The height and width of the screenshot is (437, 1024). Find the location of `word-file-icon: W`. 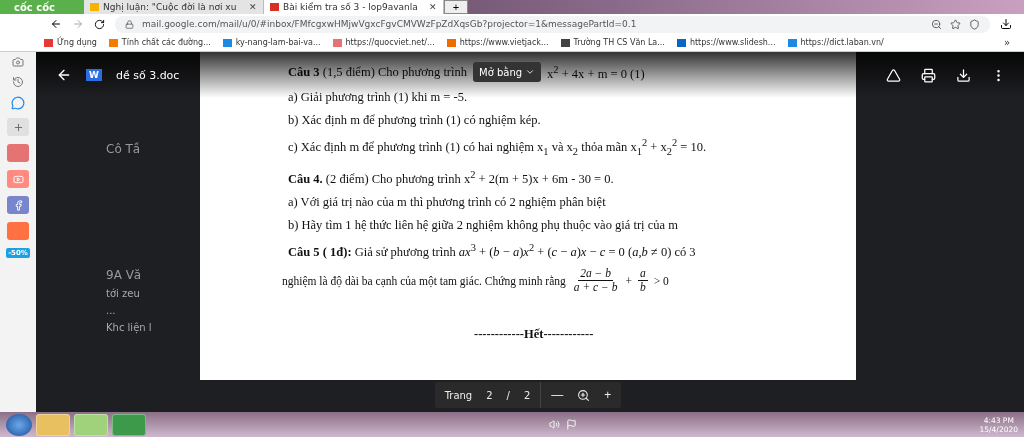

word-file-icon: W is located at coordinates (94, 75).